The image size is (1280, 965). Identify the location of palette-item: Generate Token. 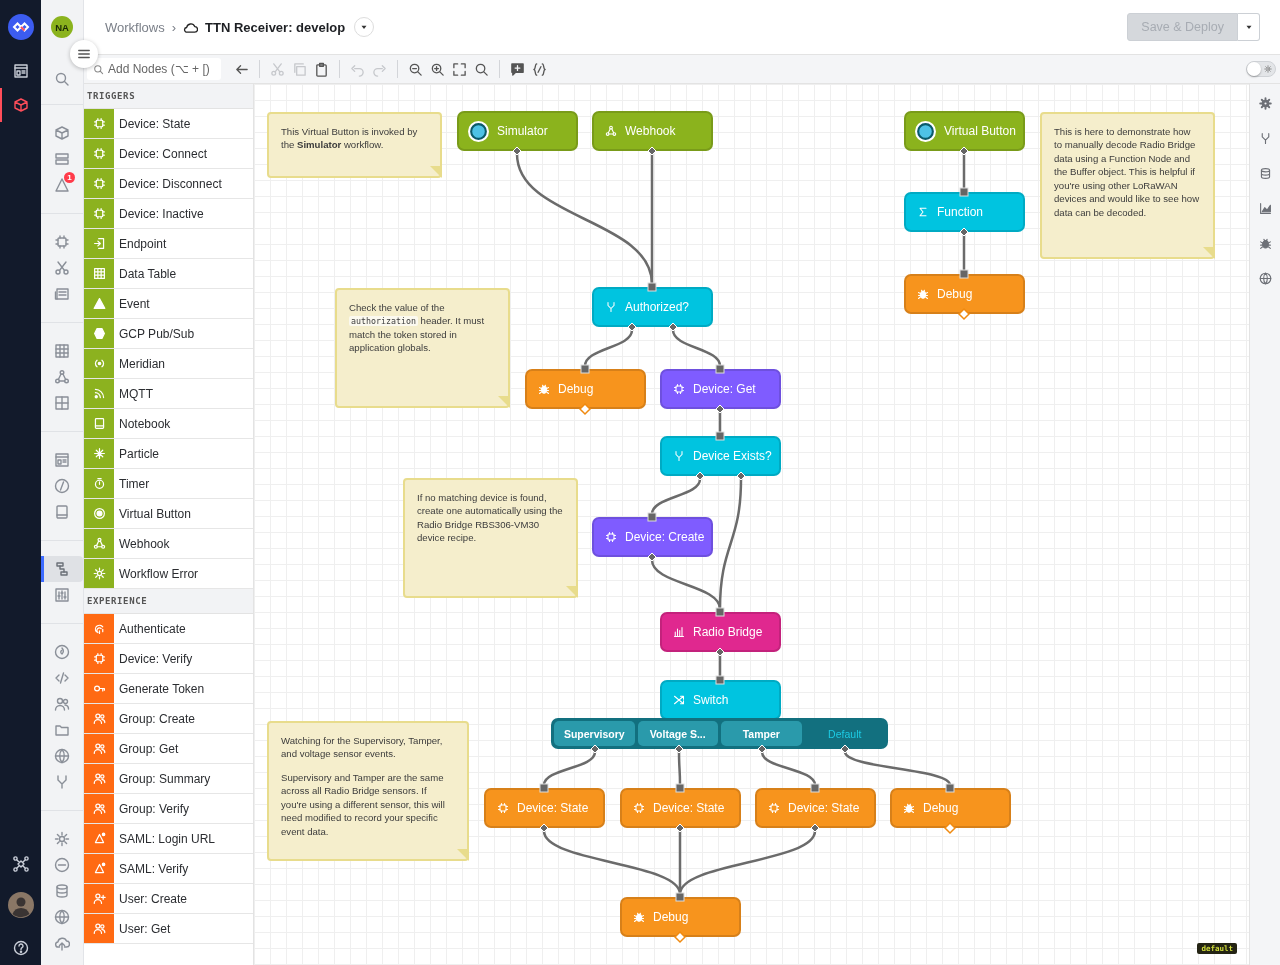
(168, 689).